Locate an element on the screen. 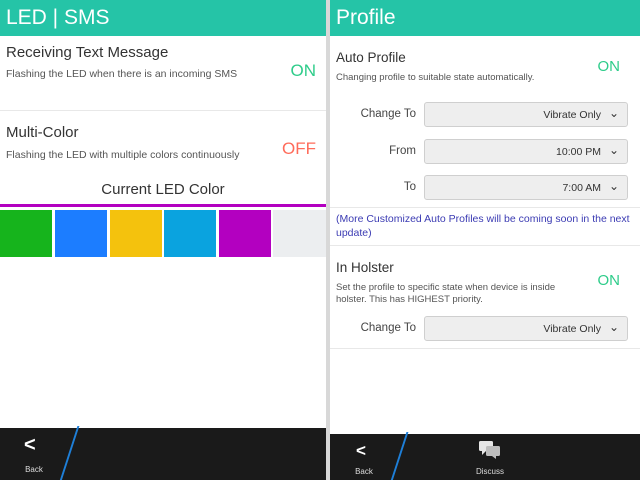 This screenshot has height=480, width=640. auto-profile-title: Auto Profile is located at coordinates (371, 57).